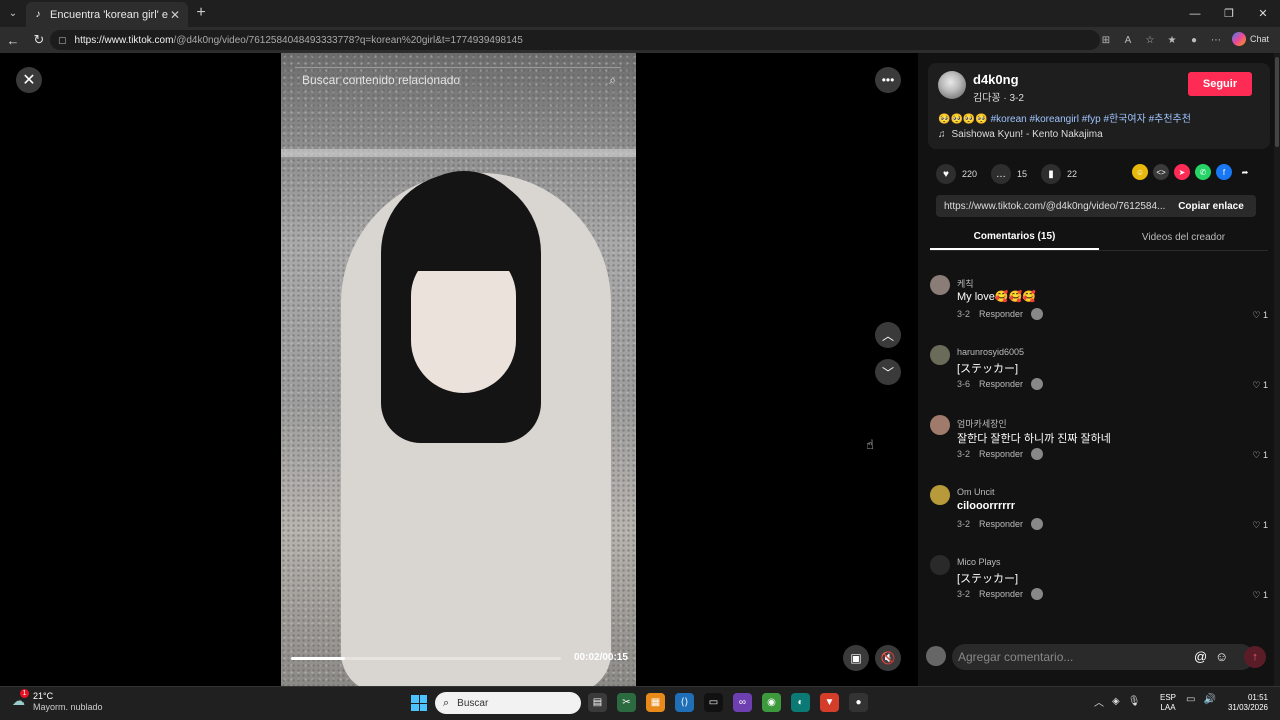 Image resolution: width=1280 pixels, height=720 pixels. What do you see at coordinates (856, 658) in the screenshot?
I see `floating-player-icon: ▣` at bounding box center [856, 658].